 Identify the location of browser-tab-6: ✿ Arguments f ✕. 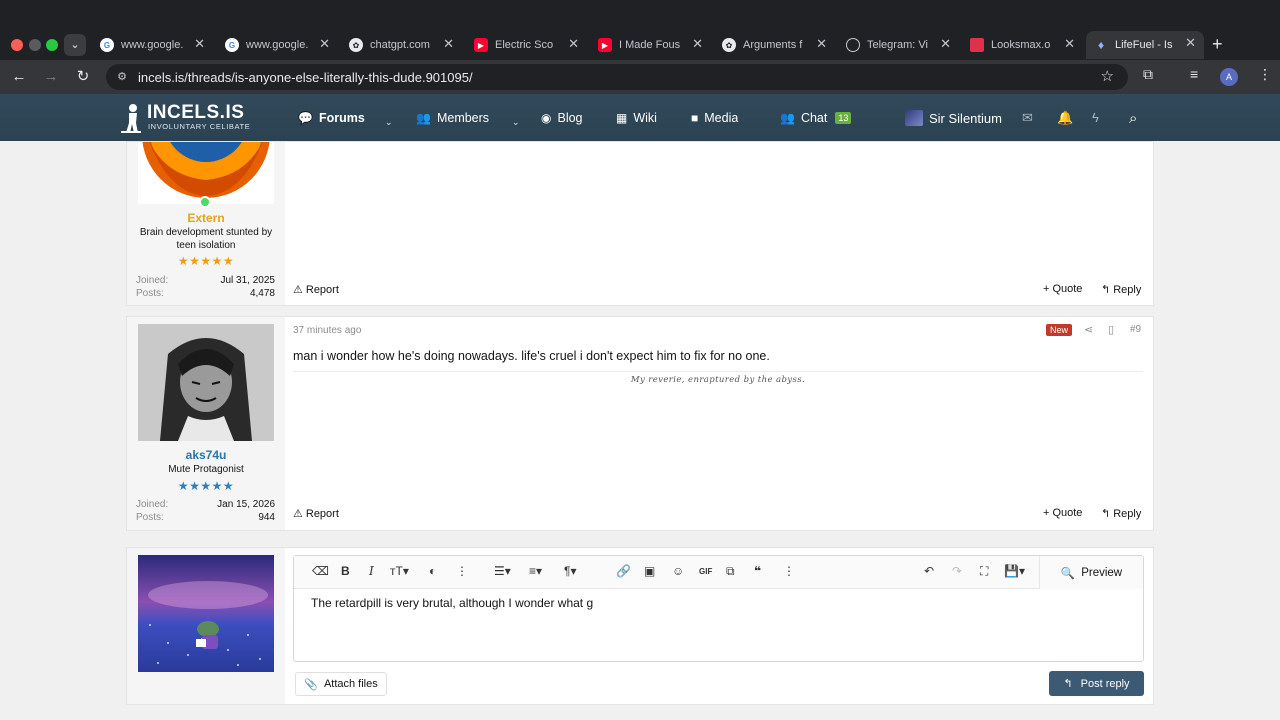
(774, 45).